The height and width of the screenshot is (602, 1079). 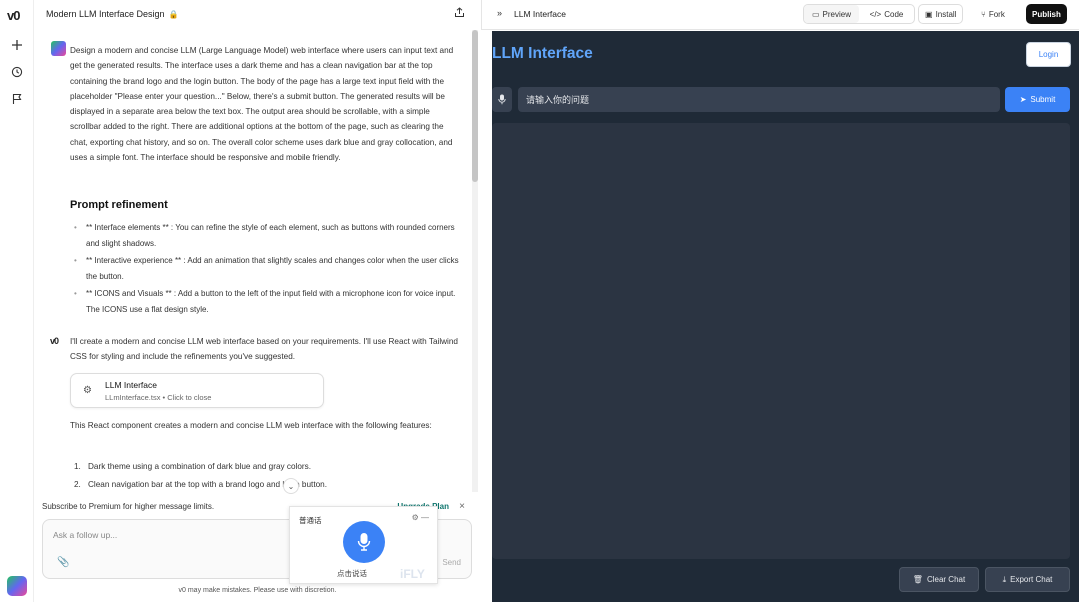 I want to click on export-chat-button: ⤓ Export Chat, so click(x=1027, y=579).